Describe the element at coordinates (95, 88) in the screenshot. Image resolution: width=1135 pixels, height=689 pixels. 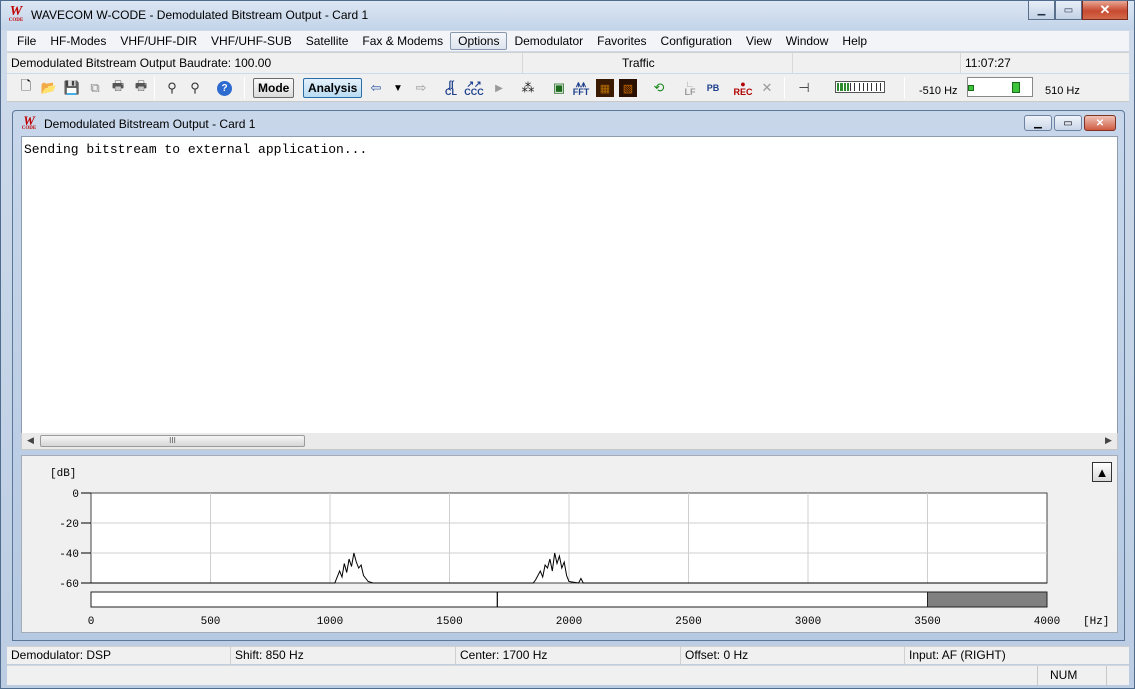
I see `copy-icon: ⧉` at that location.